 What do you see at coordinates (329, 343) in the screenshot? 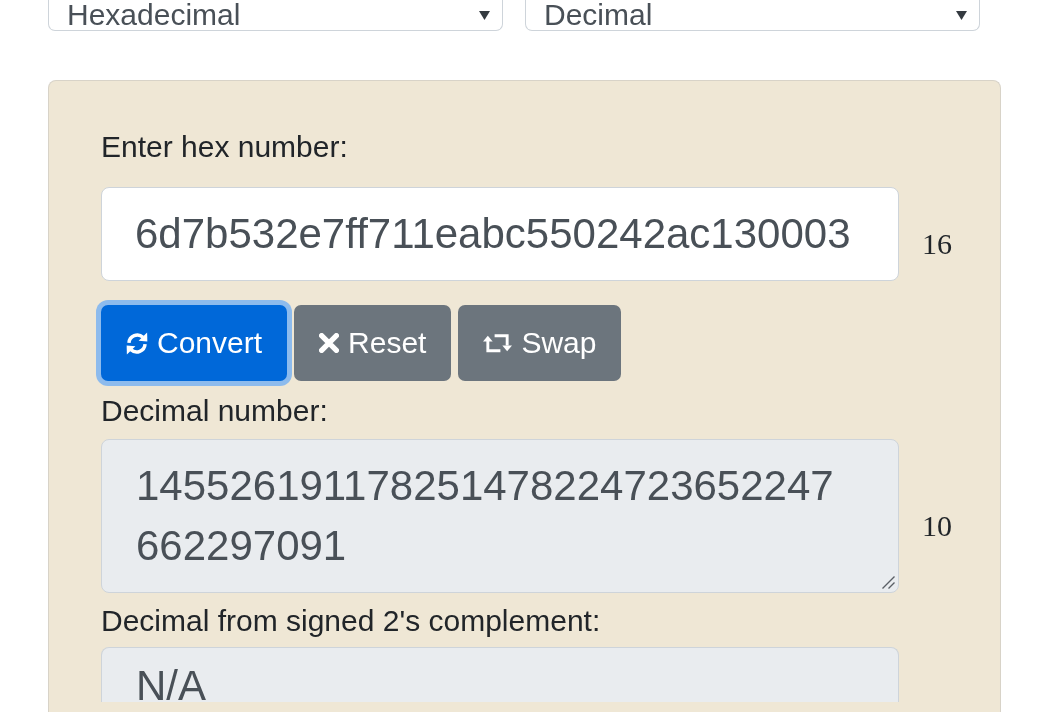
I see `cross-icon` at bounding box center [329, 343].